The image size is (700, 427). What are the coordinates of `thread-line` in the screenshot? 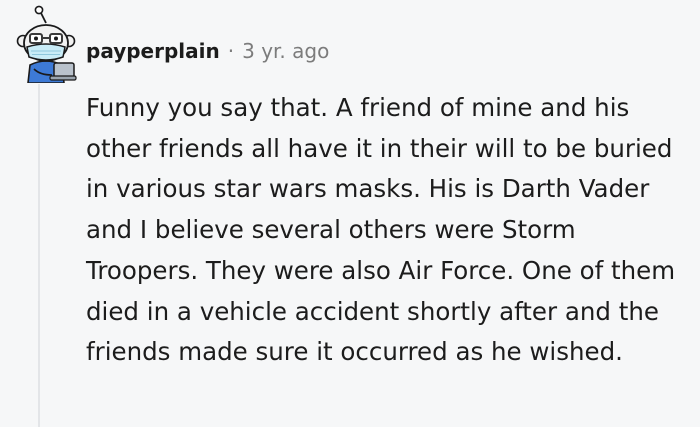 It's located at (39, 255).